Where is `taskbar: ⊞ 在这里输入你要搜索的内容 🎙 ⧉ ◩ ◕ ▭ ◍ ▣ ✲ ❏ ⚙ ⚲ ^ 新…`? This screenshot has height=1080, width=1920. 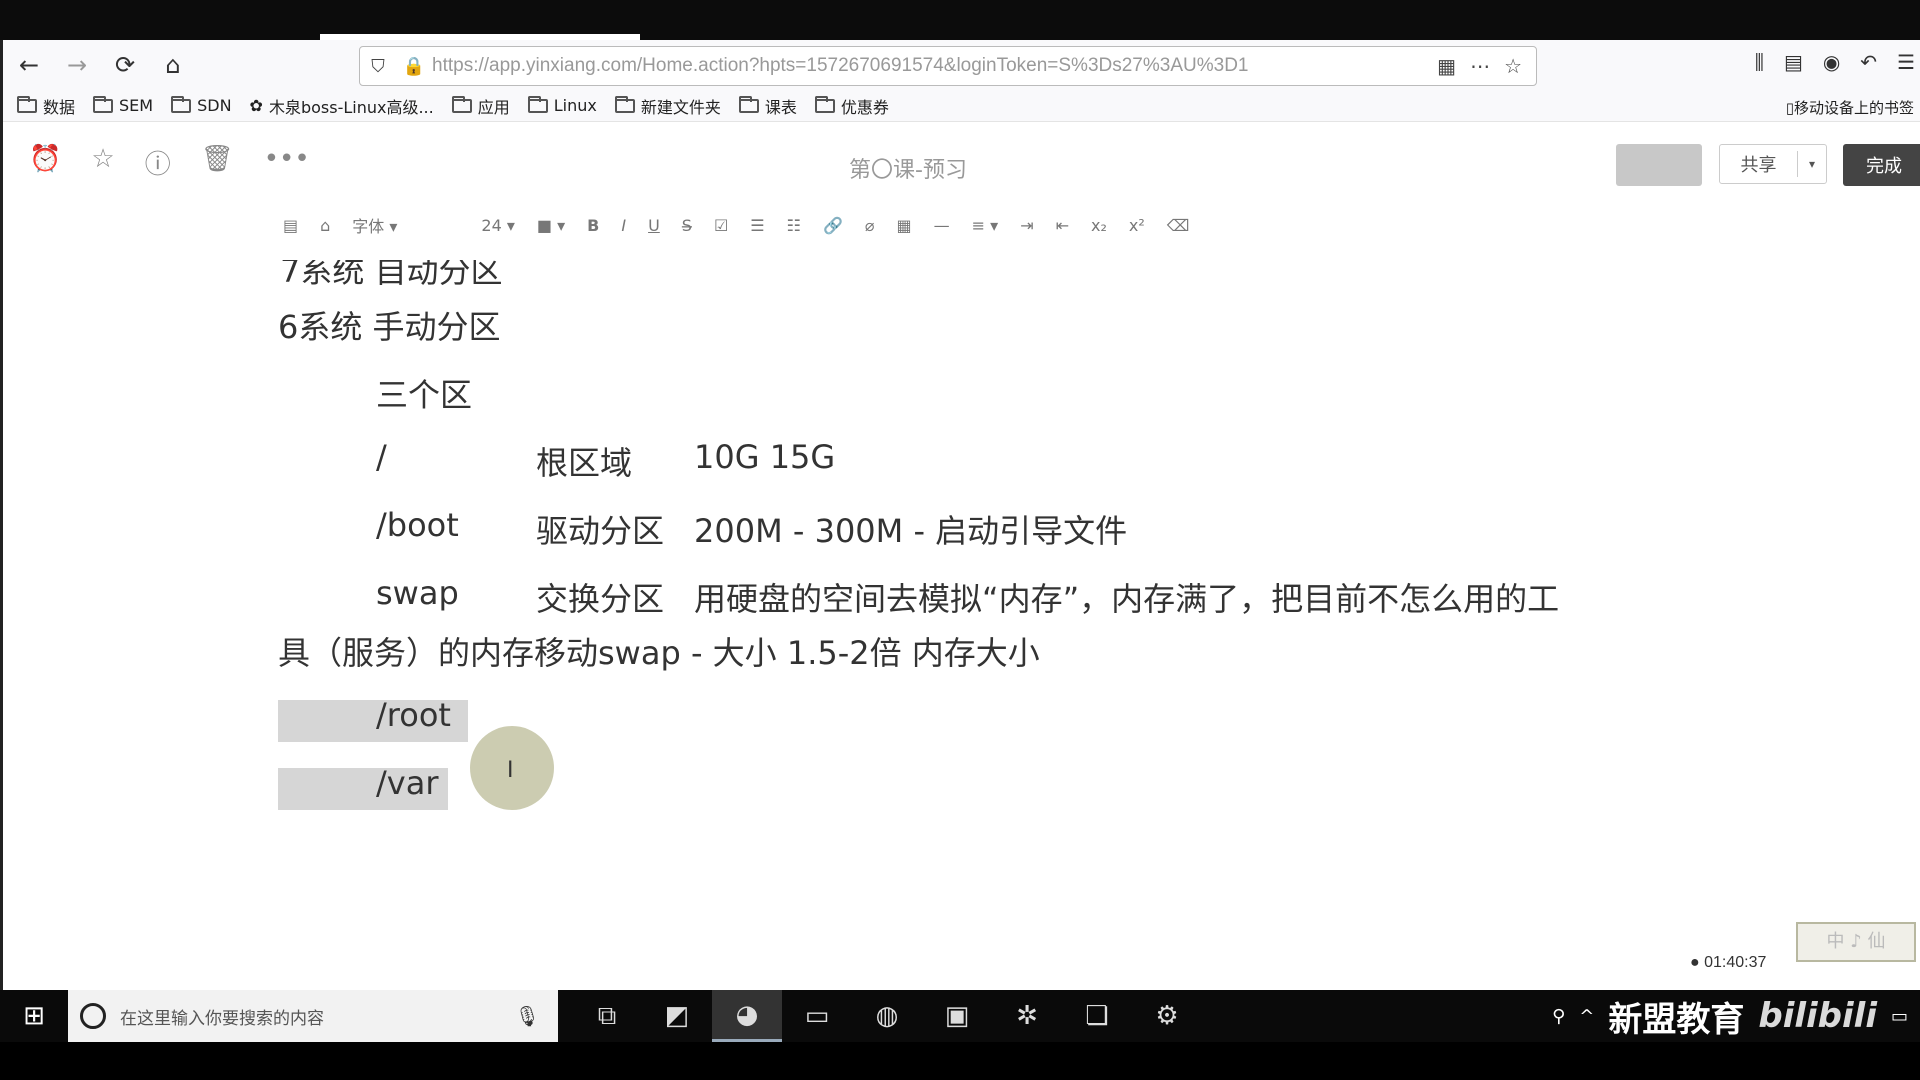
taskbar: ⊞ 在这里输入你要搜索的内容 🎙 ⧉ ◩ ◕ ▭ ◍ ▣ ✲ ❏ ⚙ ⚲ ^ 新… is located at coordinates (960, 1016).